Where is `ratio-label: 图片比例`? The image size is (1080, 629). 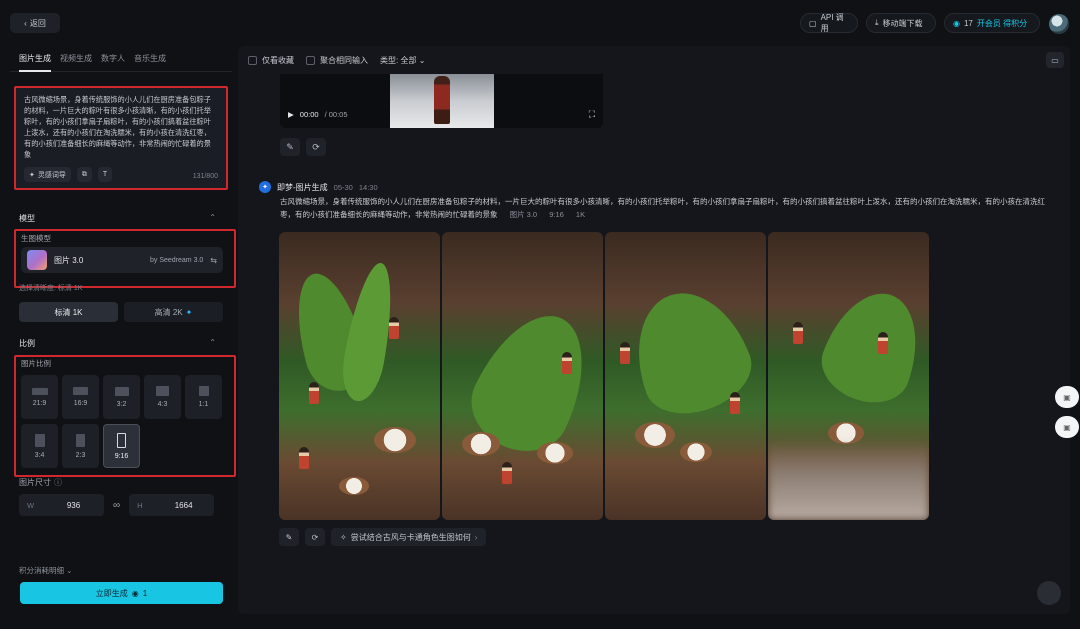 ratio-label: 图片比例 is located at coordinates (36, 363).